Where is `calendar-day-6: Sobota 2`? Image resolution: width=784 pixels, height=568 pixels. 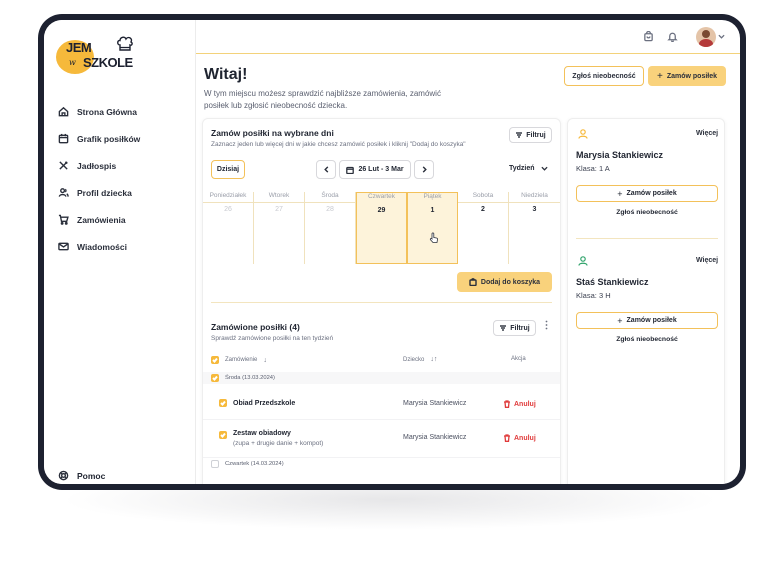
calendar-day-6: Sobota 2 is located at coordinates (483, 228).